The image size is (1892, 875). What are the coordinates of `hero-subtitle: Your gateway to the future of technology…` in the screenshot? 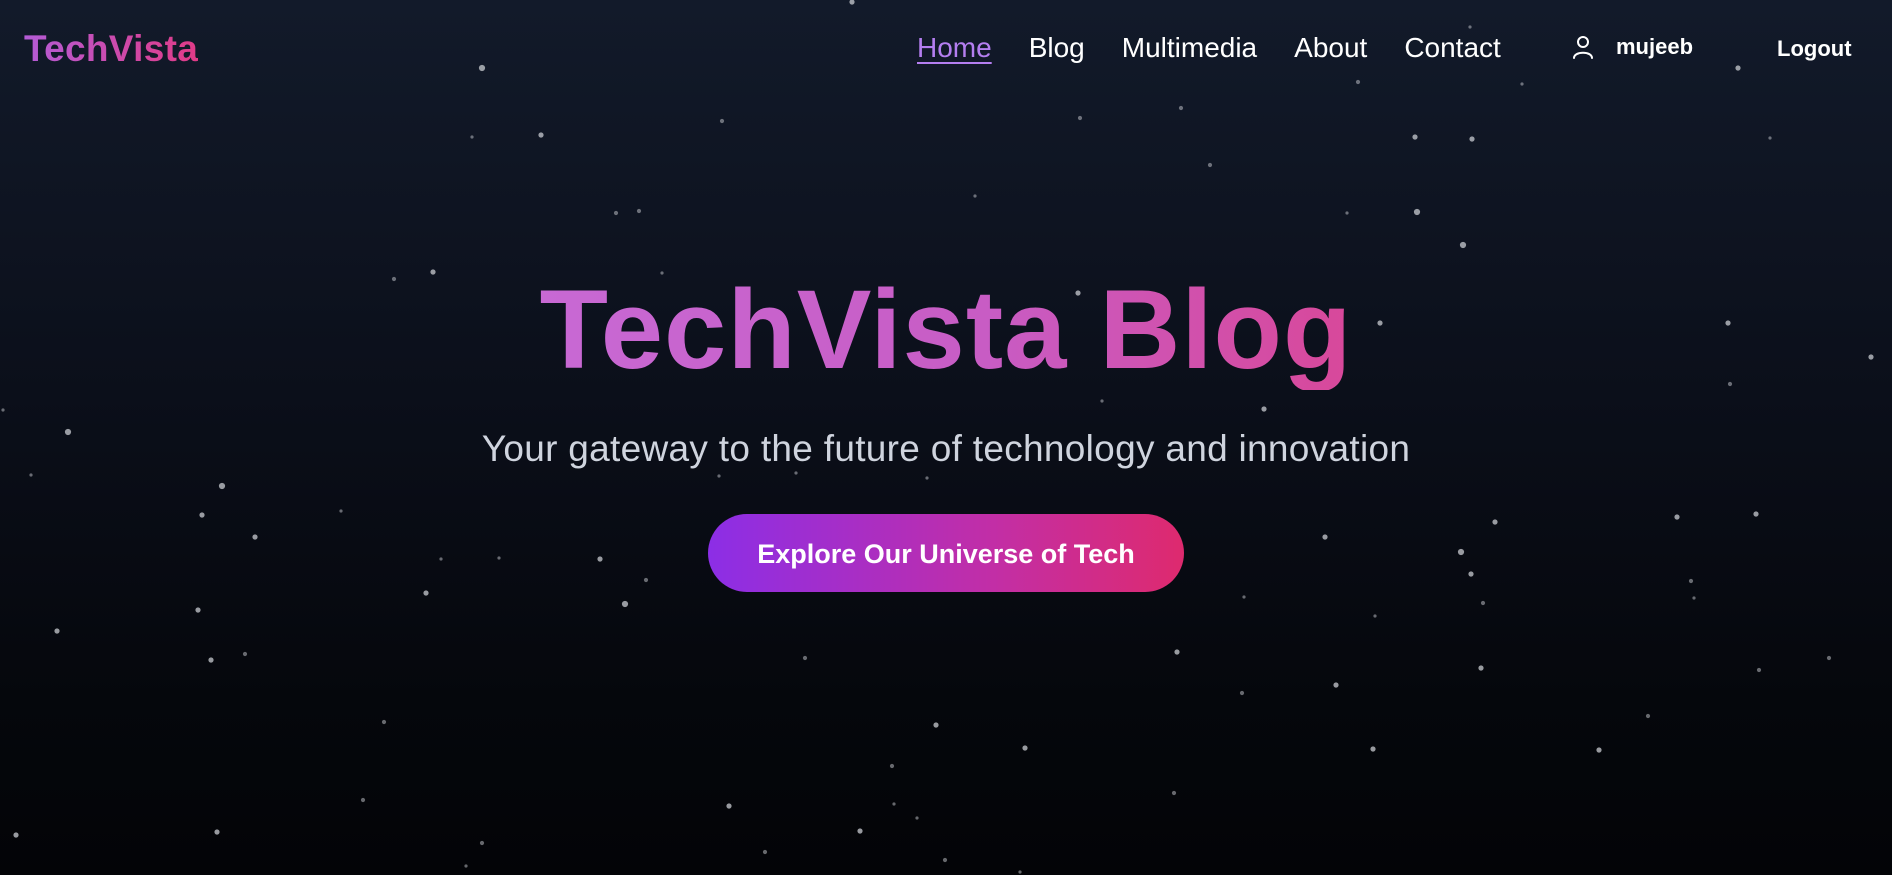 It's located at (946, 448).